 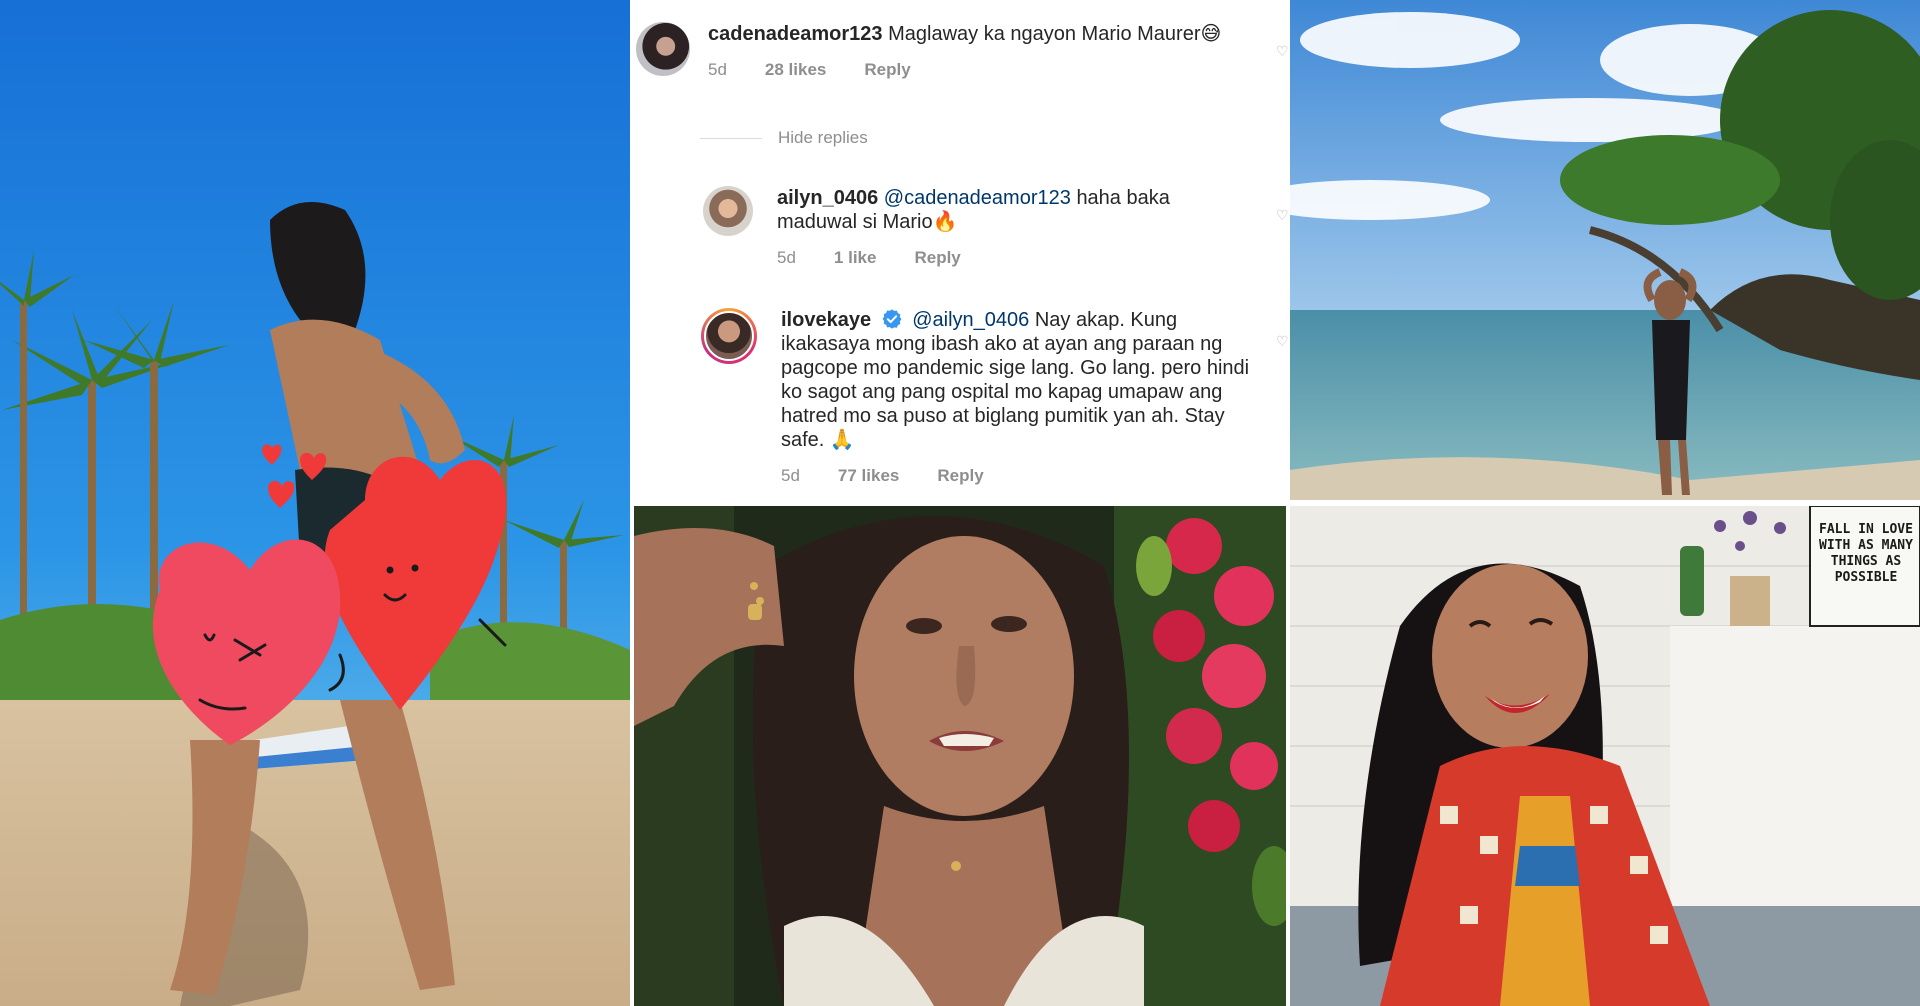 What do you see at coordinates (729, 336) in the screenshot?
I see `avatar-story-ring` at bounding box center [729, 336].